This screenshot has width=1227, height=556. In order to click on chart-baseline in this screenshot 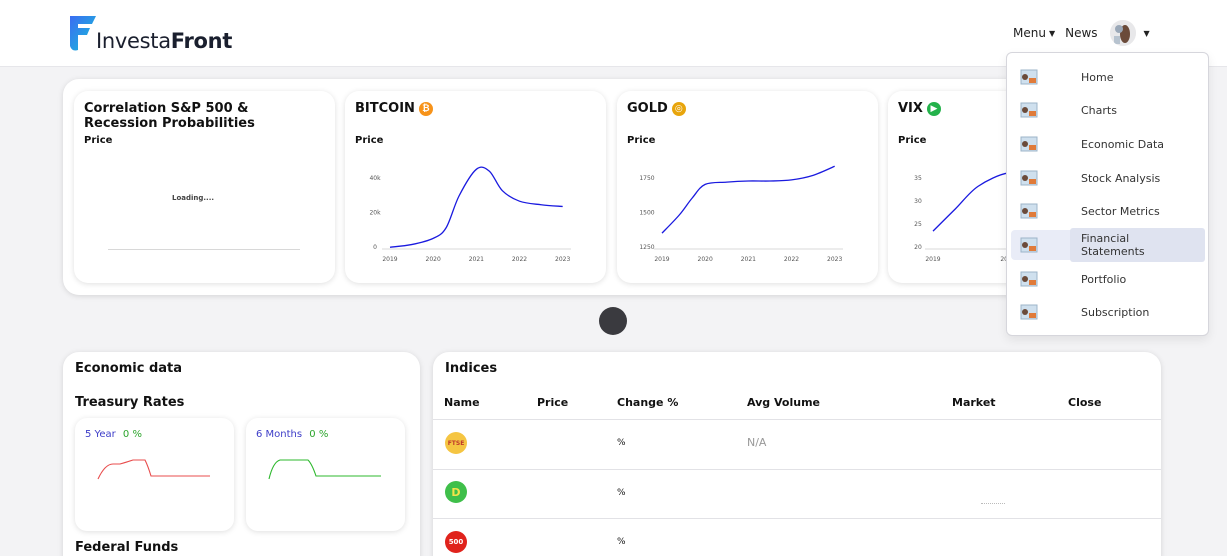, I will do `click(204, 249)`.